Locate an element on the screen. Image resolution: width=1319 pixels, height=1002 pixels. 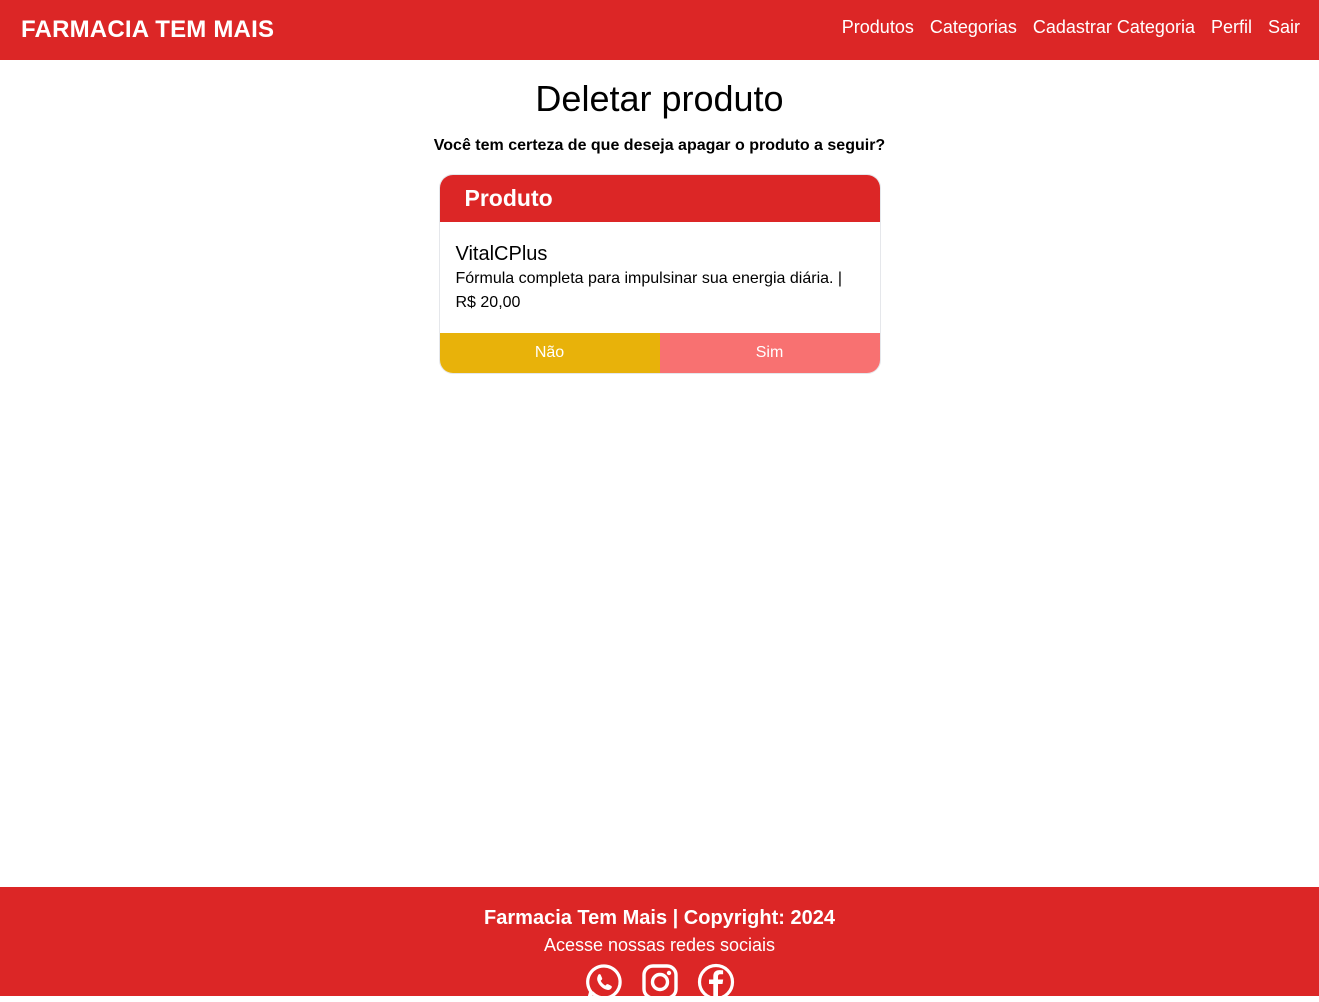
facebook-icon is located at coordinates (716, 982).